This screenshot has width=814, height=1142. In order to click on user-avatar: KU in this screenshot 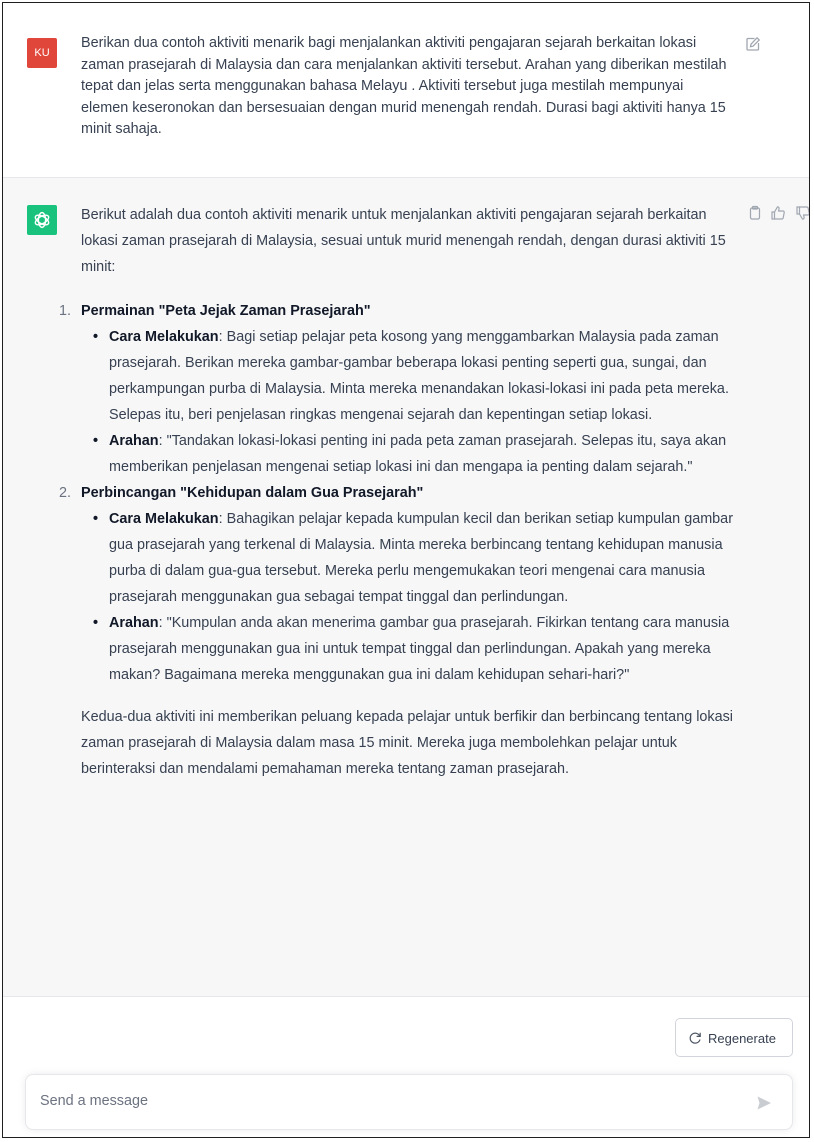, I will do `click(42, 53)`.